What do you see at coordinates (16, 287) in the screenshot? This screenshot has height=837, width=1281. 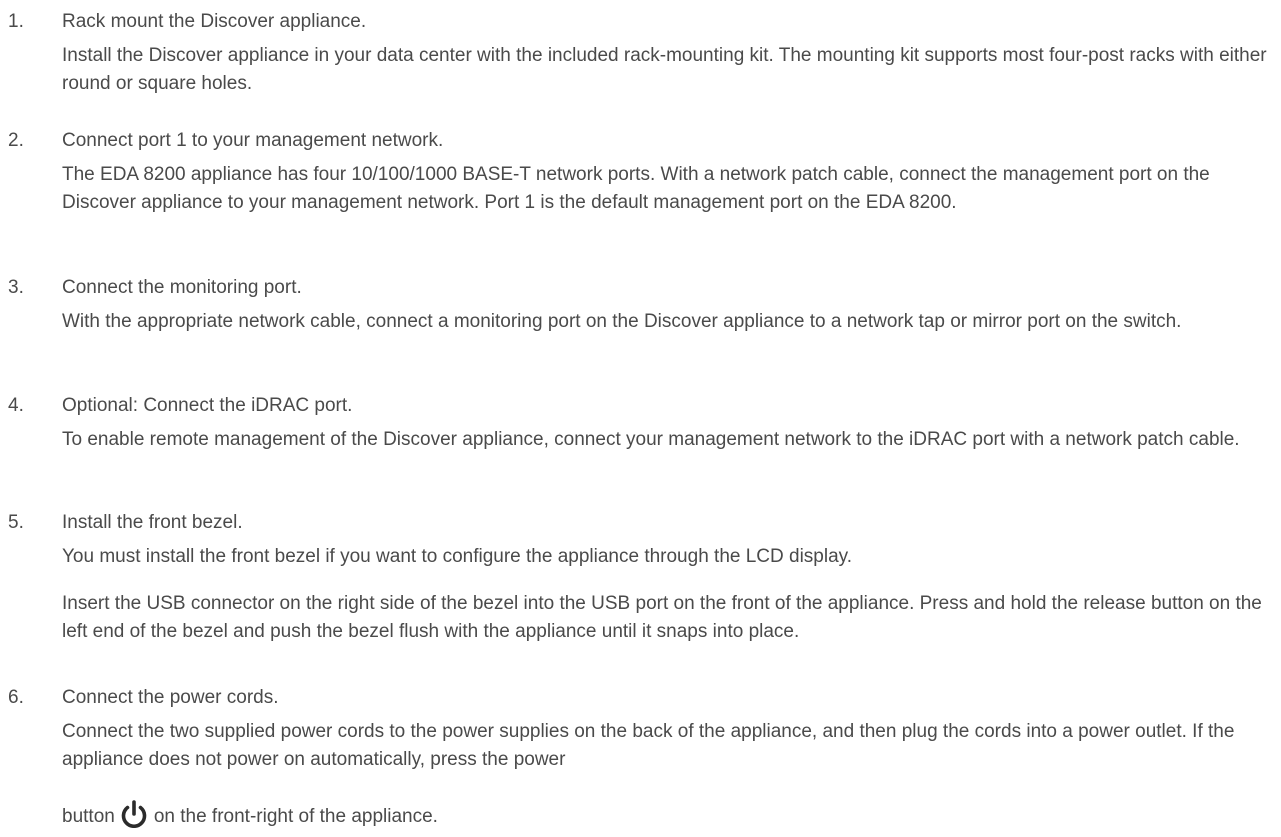 I see `step-number: 3.` at bounding box center [16, 287].